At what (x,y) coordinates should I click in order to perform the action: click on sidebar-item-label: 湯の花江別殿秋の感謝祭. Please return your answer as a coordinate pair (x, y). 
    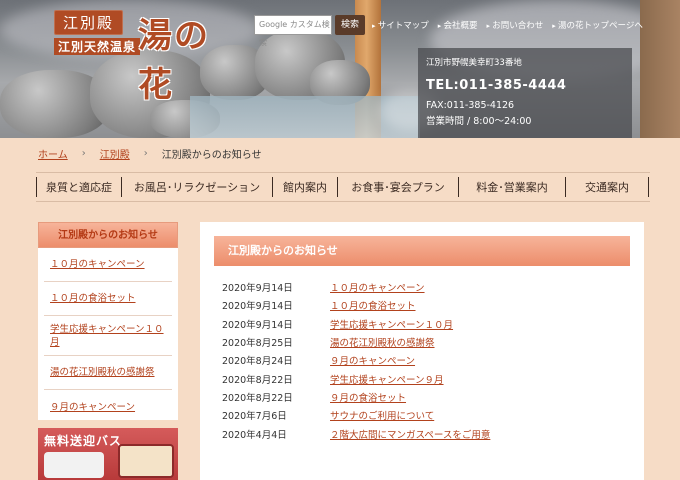
    Looking at the image, I should click on (102, 372).